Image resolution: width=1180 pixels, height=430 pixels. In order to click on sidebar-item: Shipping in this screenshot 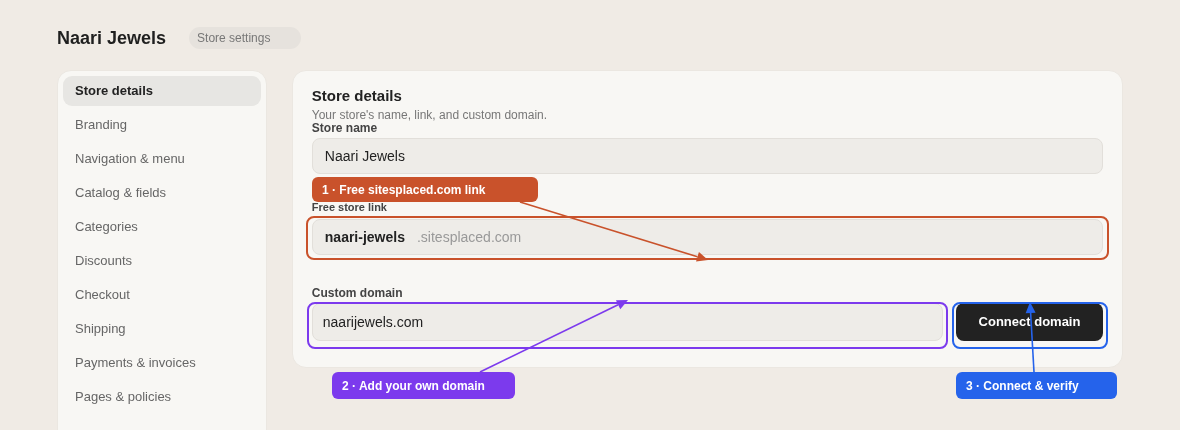, I will do `click(162, 329)`.